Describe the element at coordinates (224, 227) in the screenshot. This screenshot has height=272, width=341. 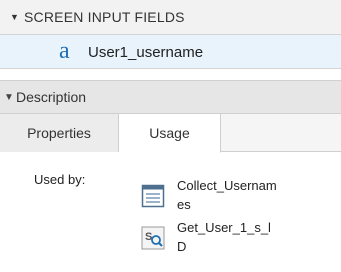
I see `name-line: Get_User_1_s_l` at that location.